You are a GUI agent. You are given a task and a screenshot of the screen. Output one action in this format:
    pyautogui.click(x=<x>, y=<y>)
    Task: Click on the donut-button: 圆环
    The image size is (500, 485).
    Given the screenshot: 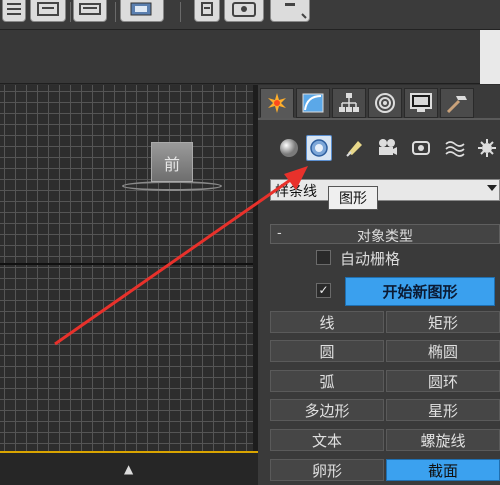 What is the action you would take?
    pyautogui.click(x=443, y=381)
    